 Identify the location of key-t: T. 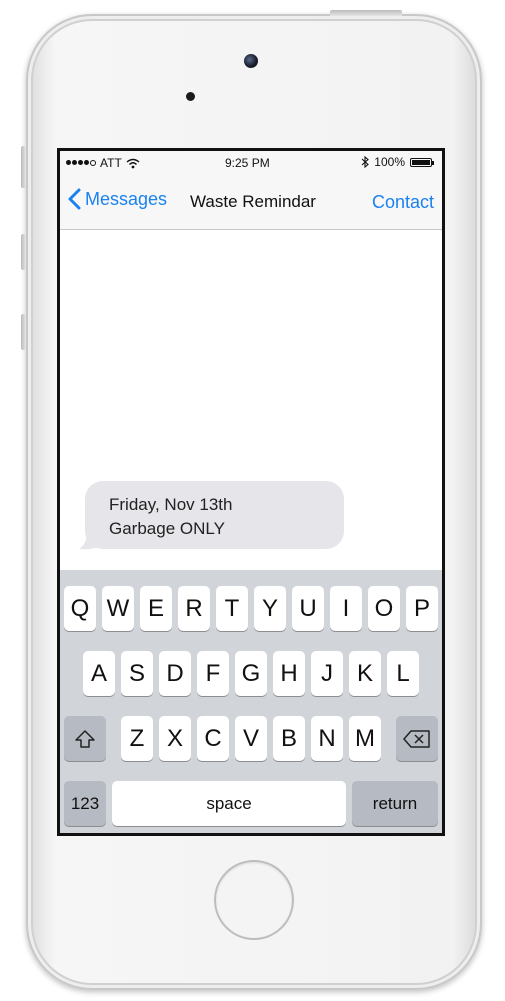
(232, 608).